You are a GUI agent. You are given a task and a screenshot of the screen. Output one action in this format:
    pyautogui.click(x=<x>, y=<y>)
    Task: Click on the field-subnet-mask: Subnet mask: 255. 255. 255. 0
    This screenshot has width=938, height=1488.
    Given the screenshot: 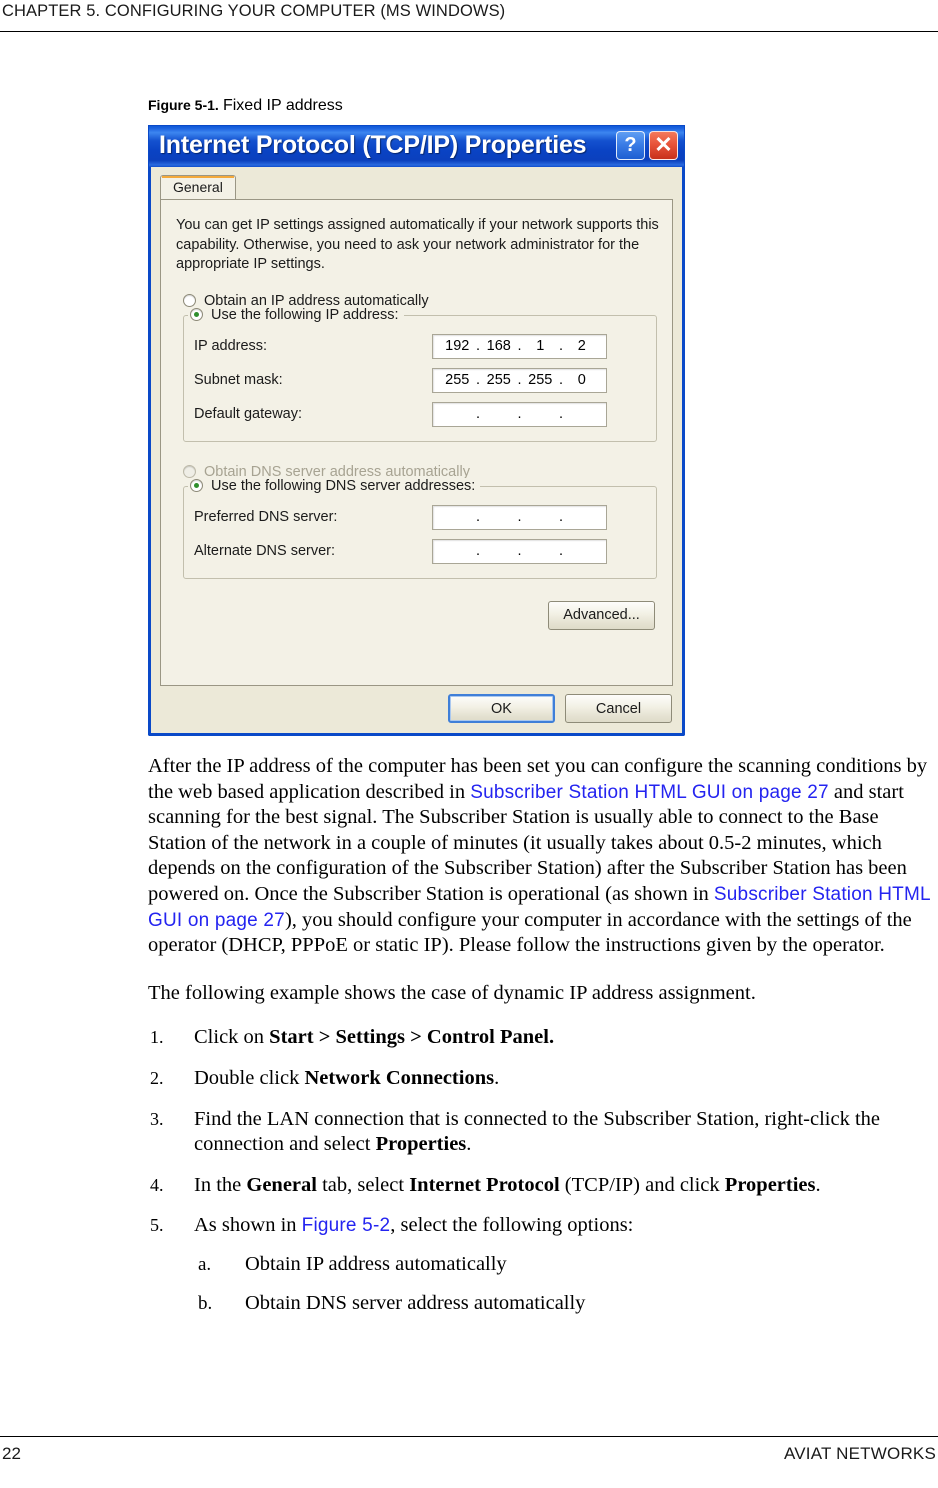 What is the action you would take?
    pyautogui.click(x=420, y=380)
    